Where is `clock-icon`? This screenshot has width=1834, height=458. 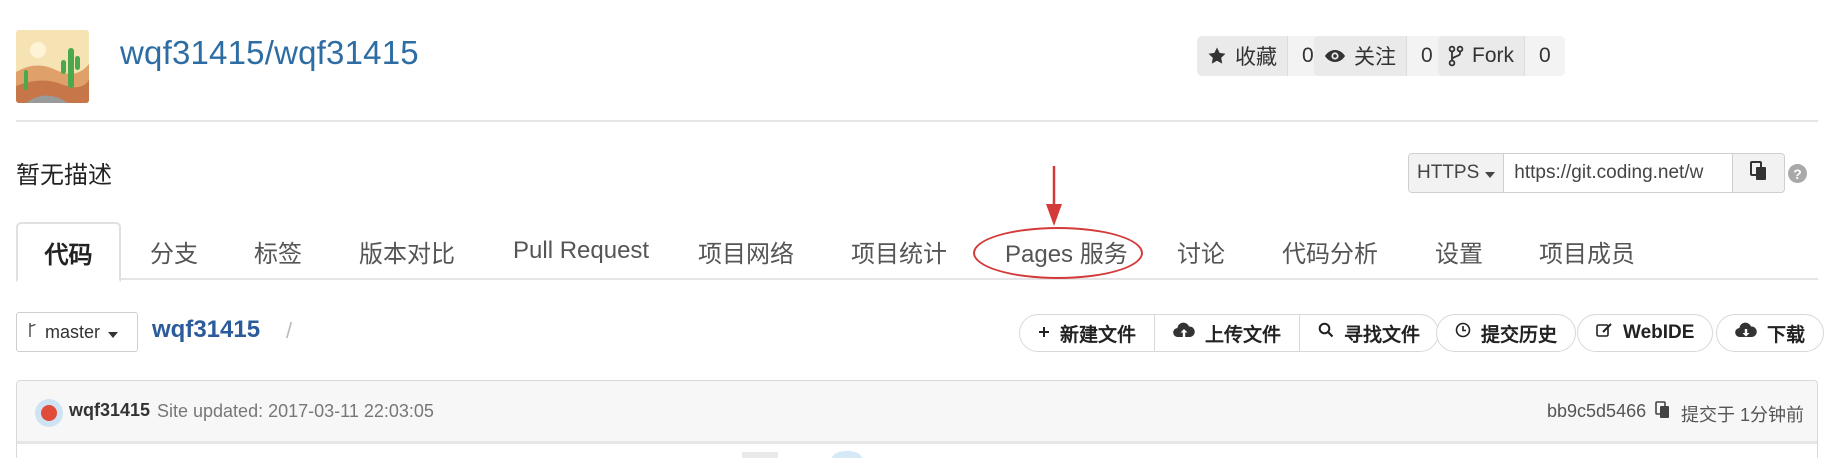
clock-icon is located at coordinates (1463, 333).